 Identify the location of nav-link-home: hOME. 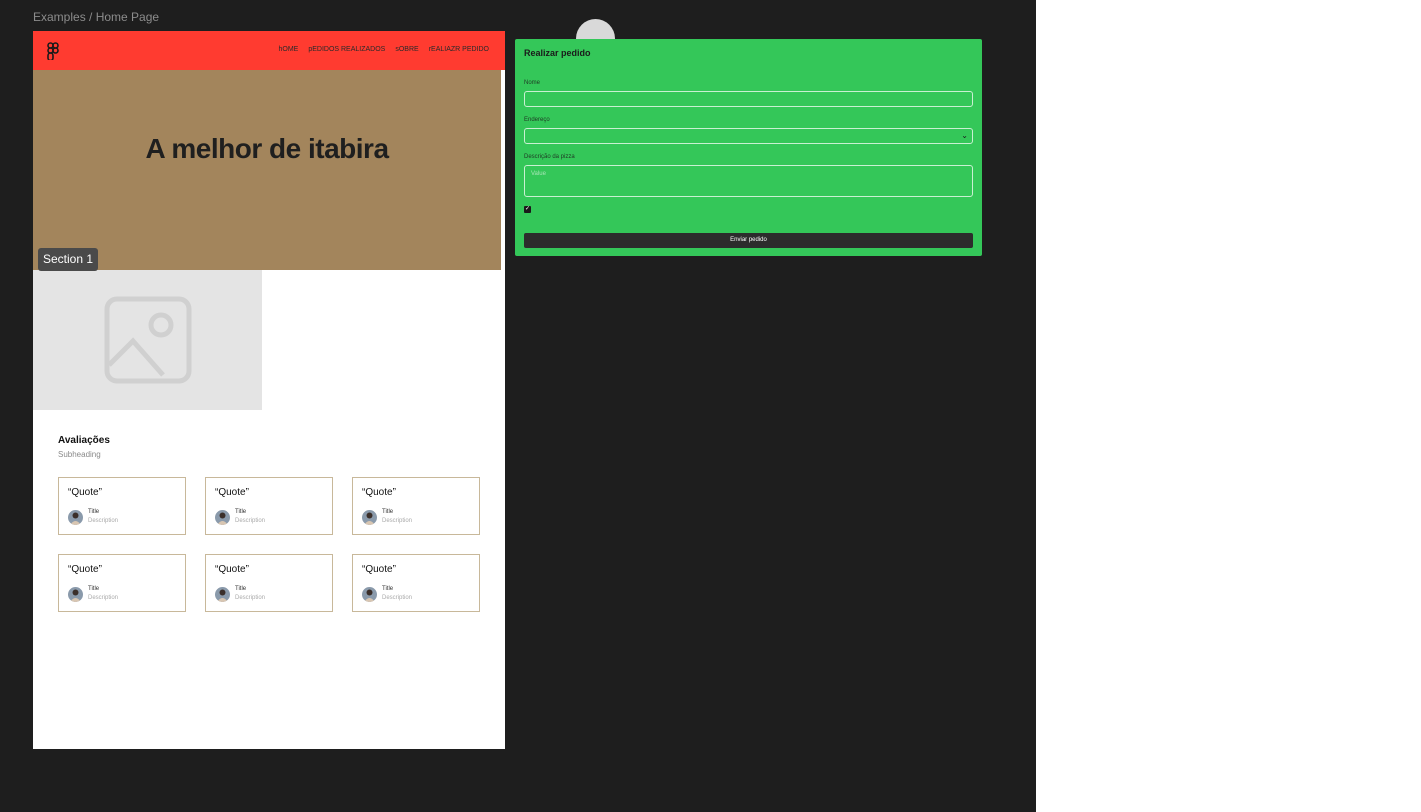
(288, 49).